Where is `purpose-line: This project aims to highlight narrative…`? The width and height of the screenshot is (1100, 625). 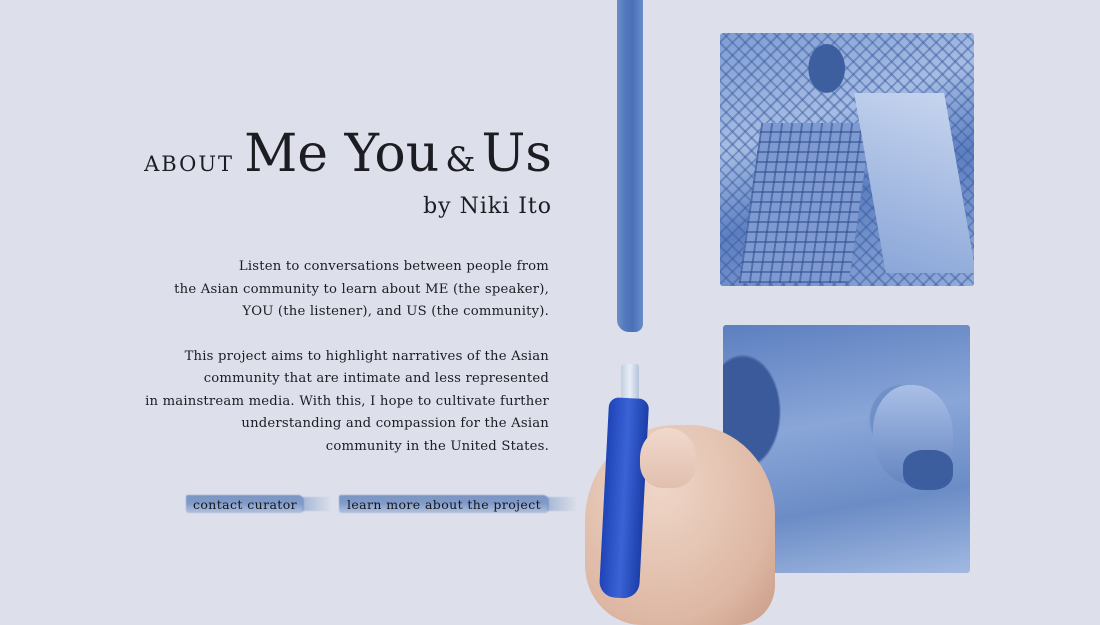 purpose-line: This project aims to highlight narrative… is located at coordinates (366, 356).